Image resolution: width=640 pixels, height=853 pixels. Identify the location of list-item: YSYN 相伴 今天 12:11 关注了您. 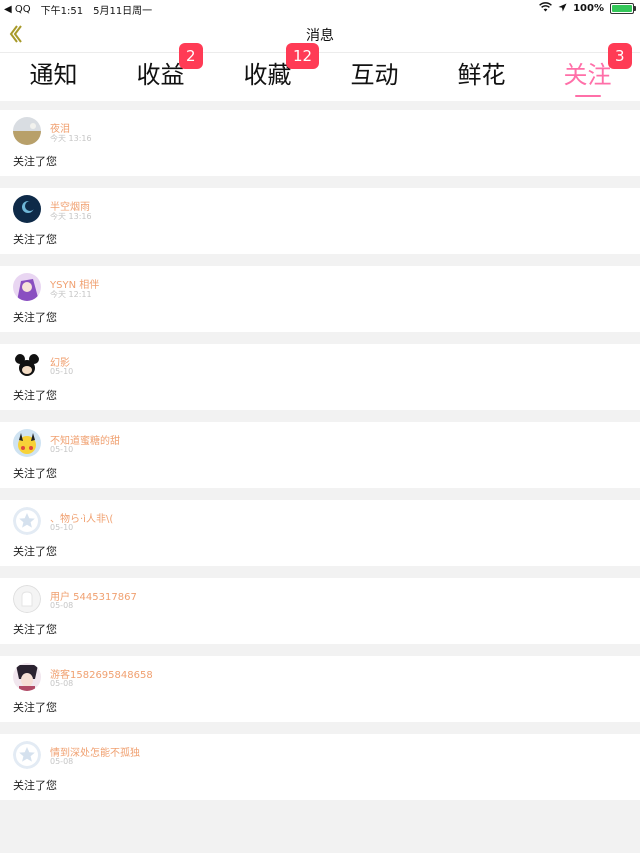
(320, 299).